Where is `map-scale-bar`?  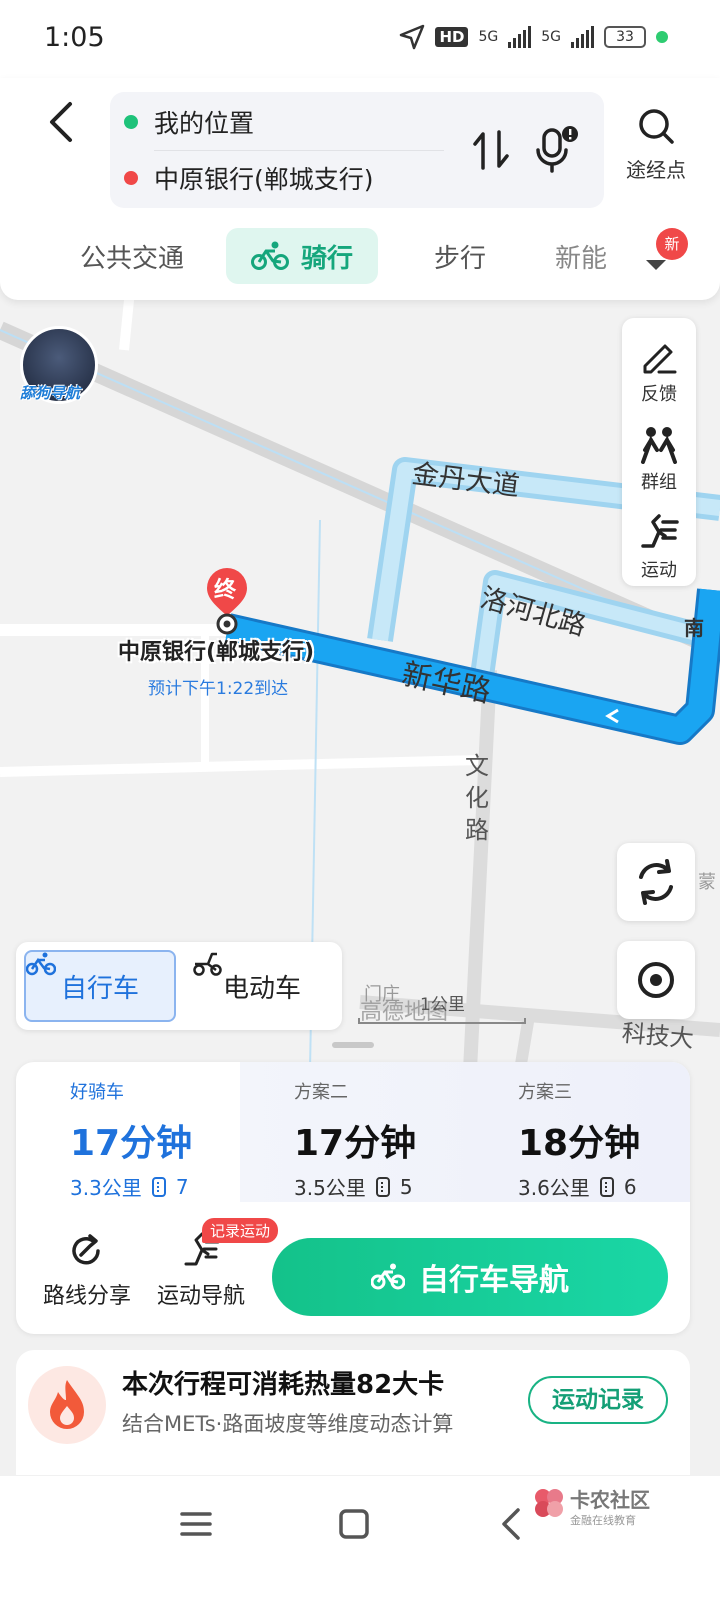 map-scale-bar is located at coordinates (442, 1021).